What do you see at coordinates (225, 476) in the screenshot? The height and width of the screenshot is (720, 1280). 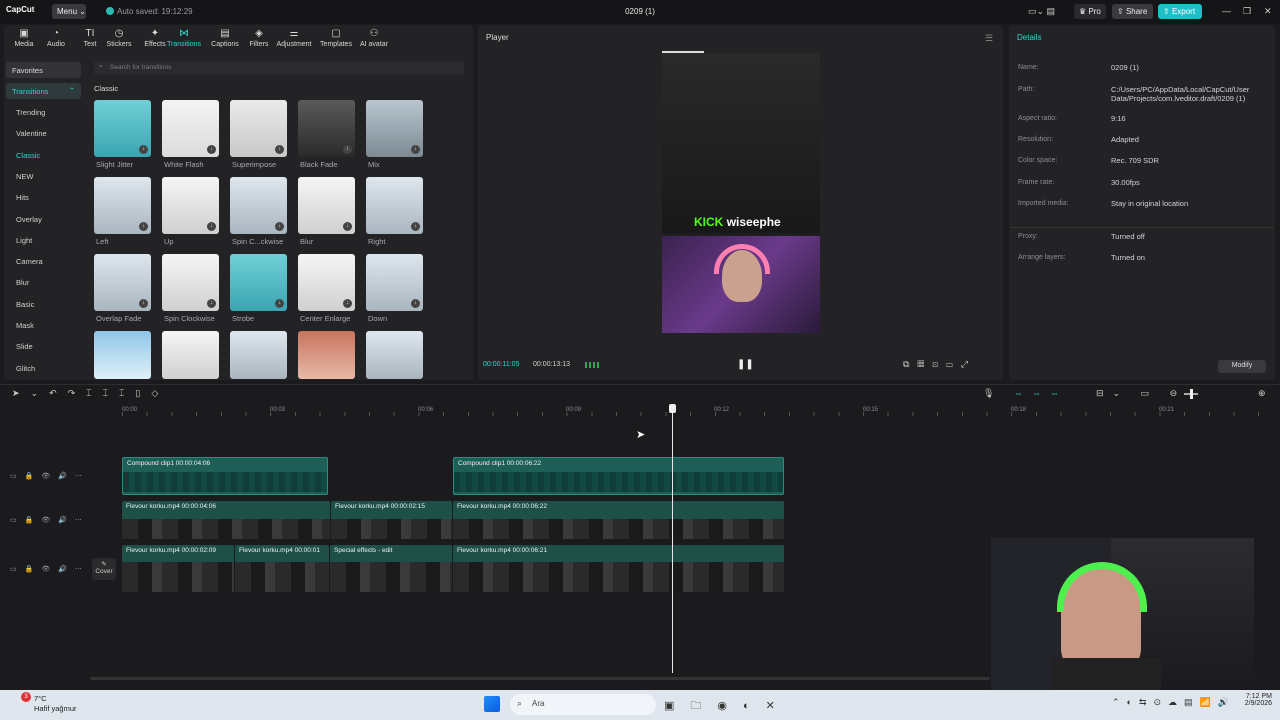 I see `compound-clip: Compound clip1 00:00:04:06` at bounding box center [225, 476].